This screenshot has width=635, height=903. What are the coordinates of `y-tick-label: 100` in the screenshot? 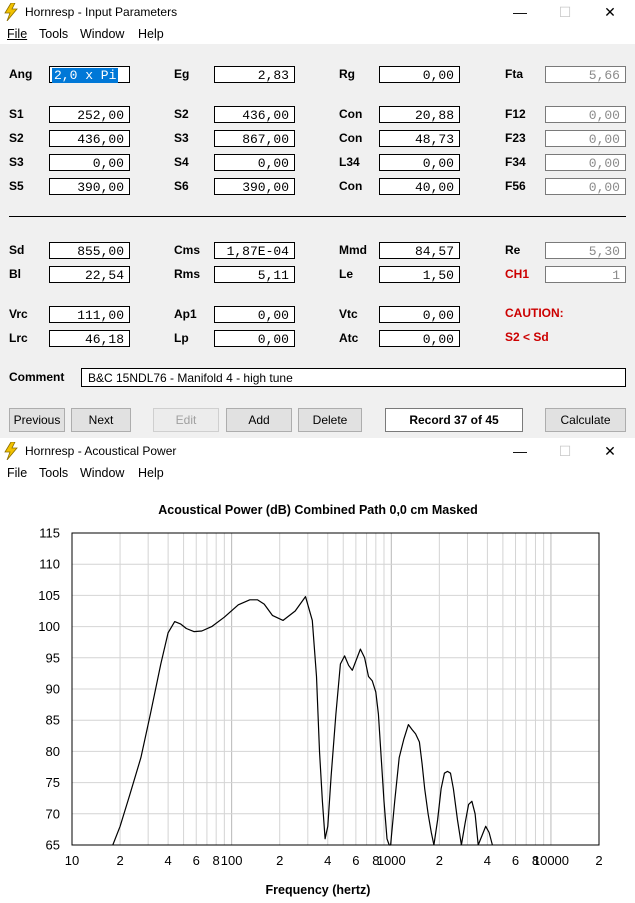 It's located at (49, 626).